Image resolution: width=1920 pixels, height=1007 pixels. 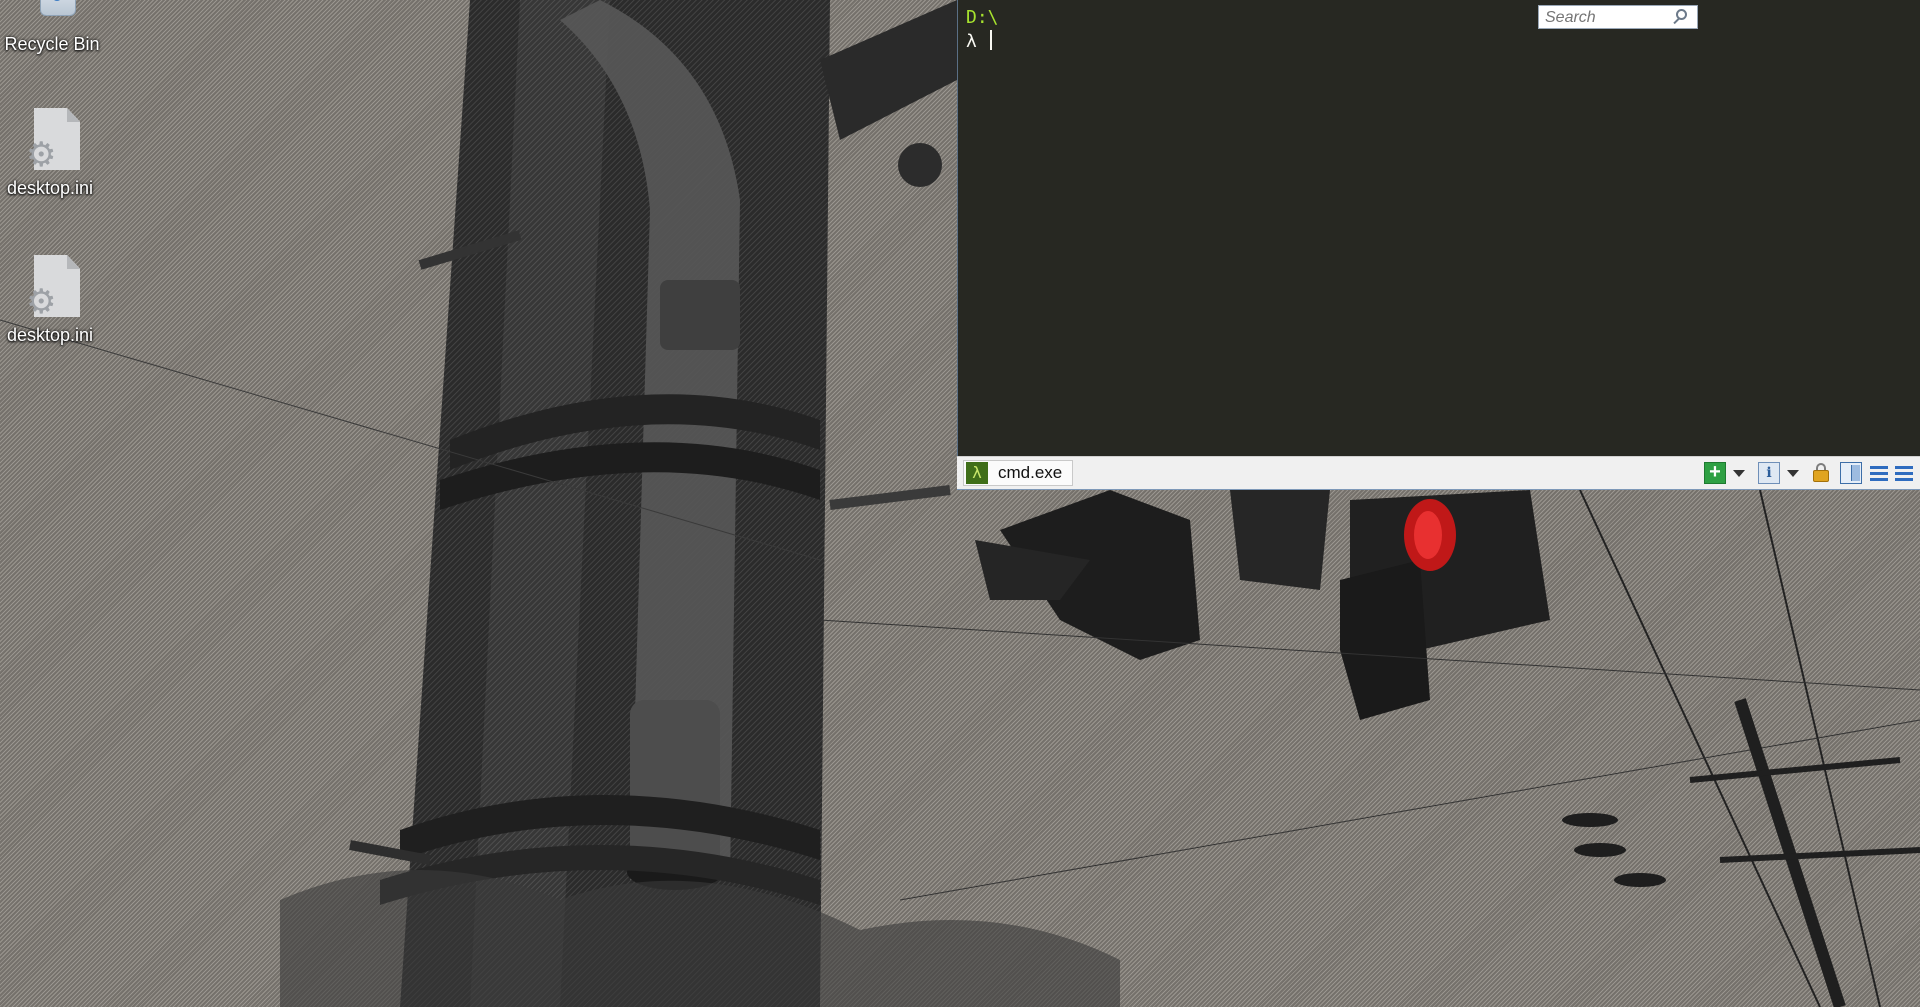 I want to click on tab-cmd-exe: λ cmd.exe, so click(x=1018, y=473).